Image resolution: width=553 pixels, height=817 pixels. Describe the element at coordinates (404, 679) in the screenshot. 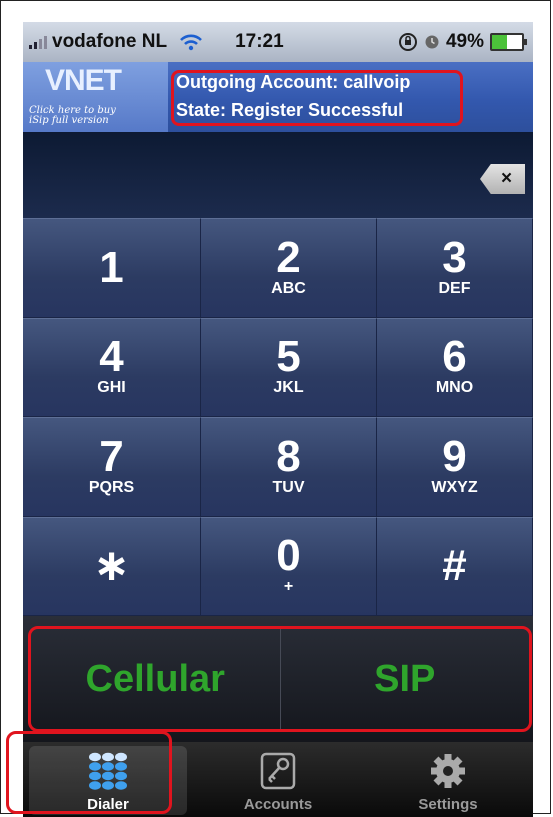

I see `sip-call-button: SIP` at that location.